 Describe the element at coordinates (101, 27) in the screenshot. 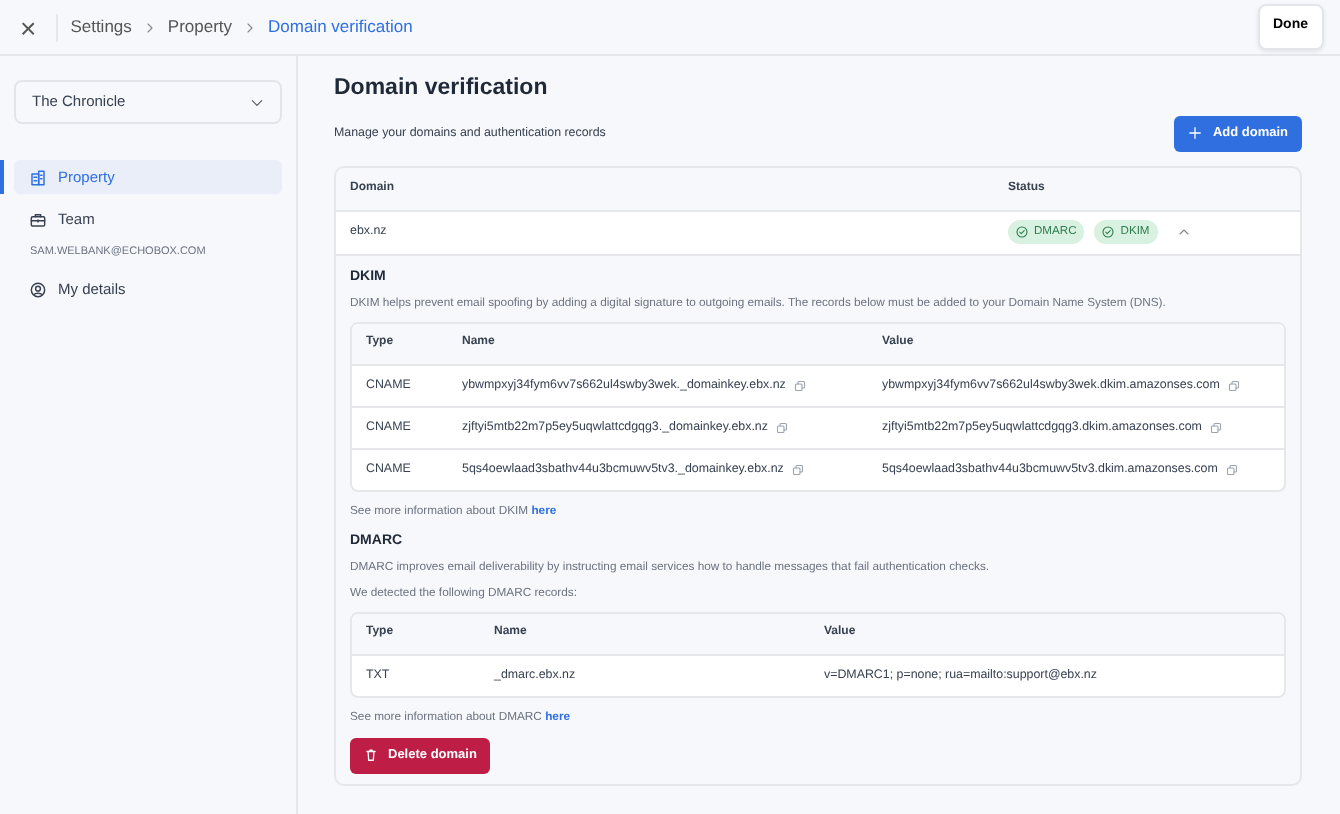

I see `breadcrumb-link: Settings` at that location.